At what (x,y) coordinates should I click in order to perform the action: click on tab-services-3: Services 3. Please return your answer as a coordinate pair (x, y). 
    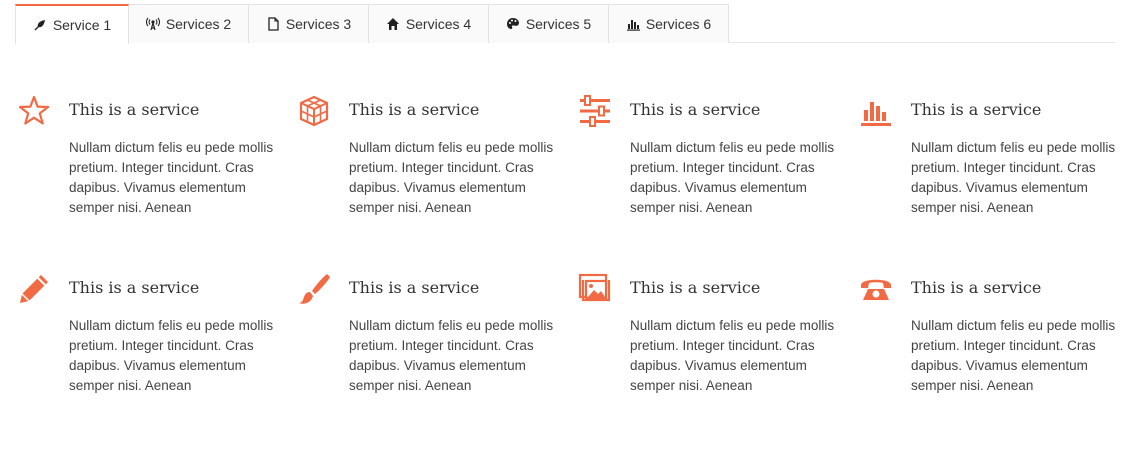
    Looking at the image, I should click on (309, 23).